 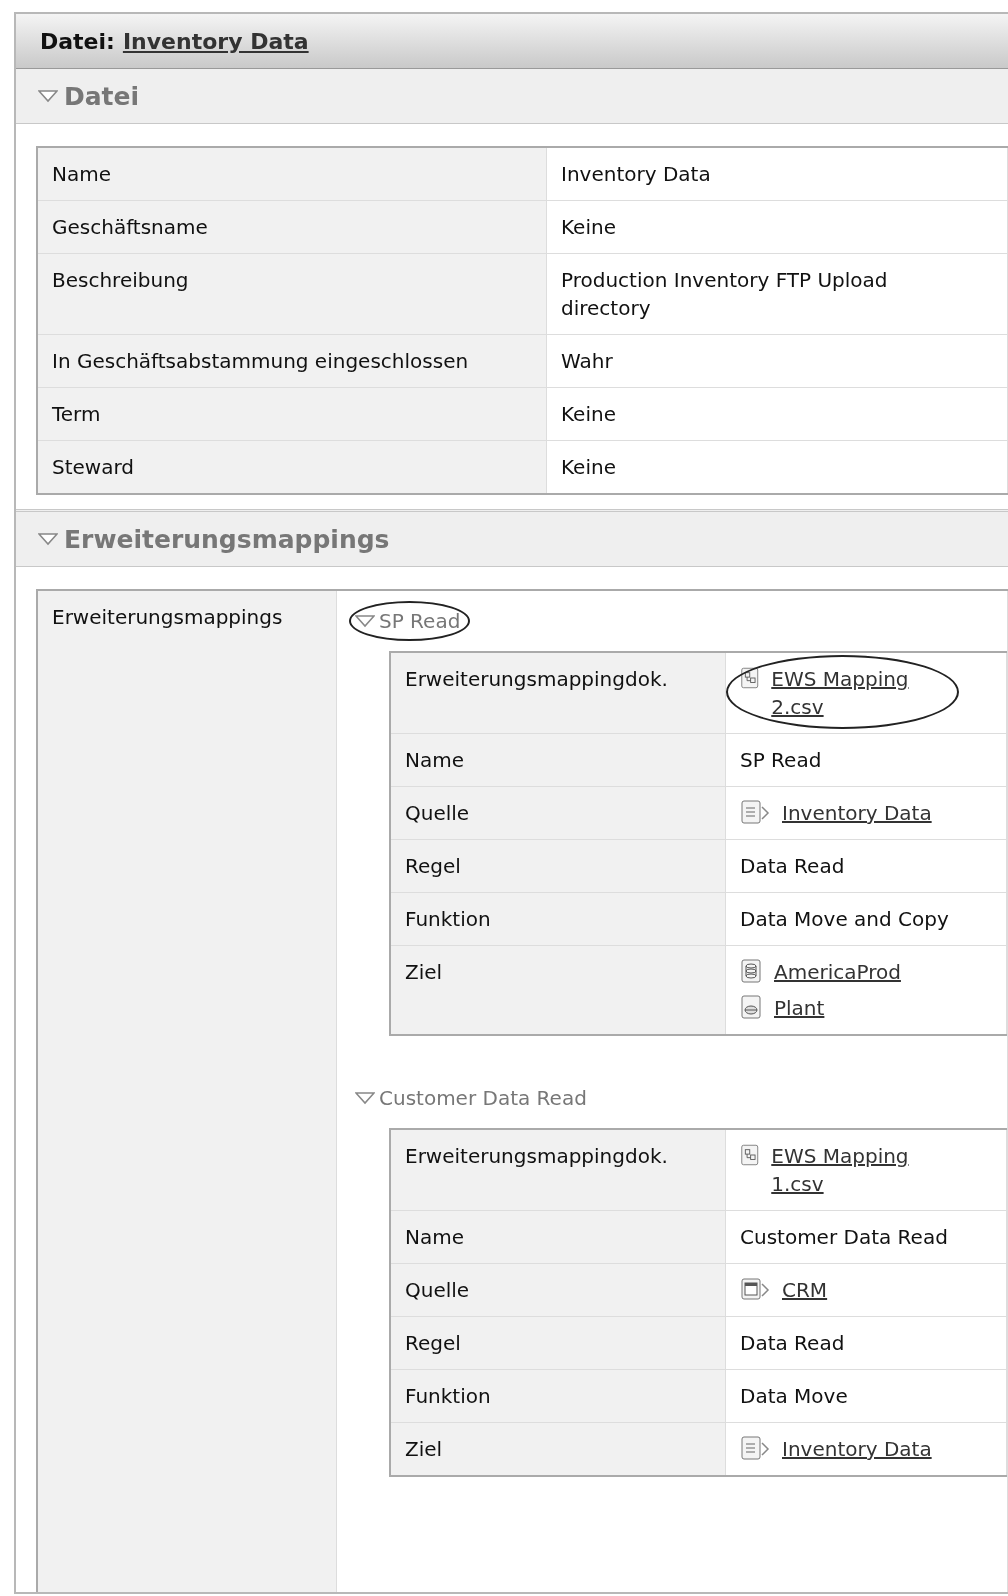 What do you see at coordinates (260, 361) in the screenshot?
I see `field-label: In Geschäftsabstammung eingeschlossen` at bounding box center [260, 361].